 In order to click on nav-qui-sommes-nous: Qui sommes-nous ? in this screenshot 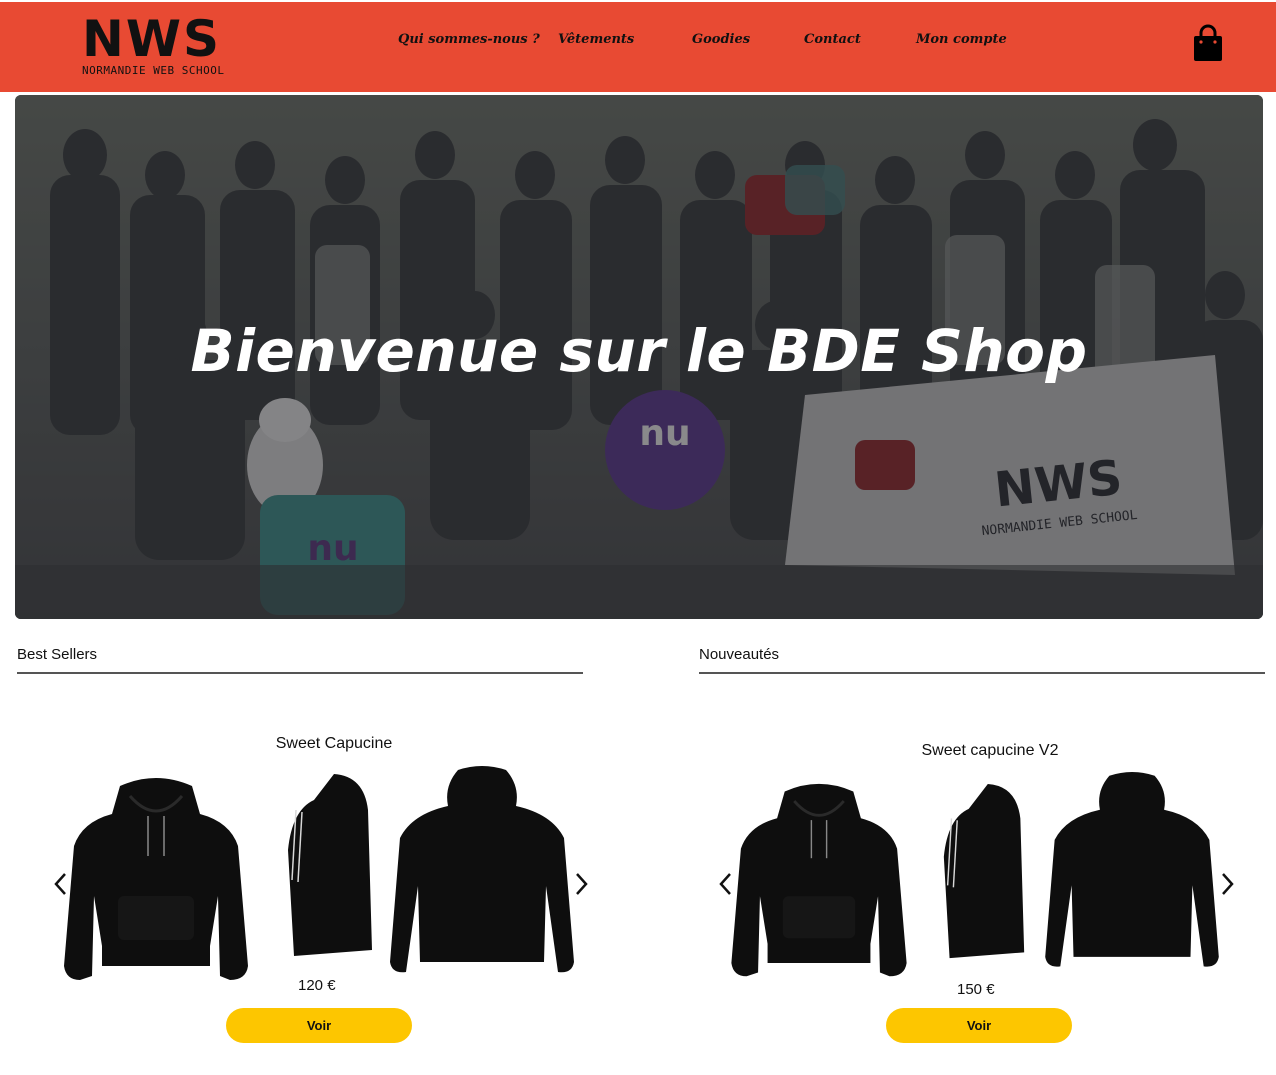, I will do `click(469, 39)`.